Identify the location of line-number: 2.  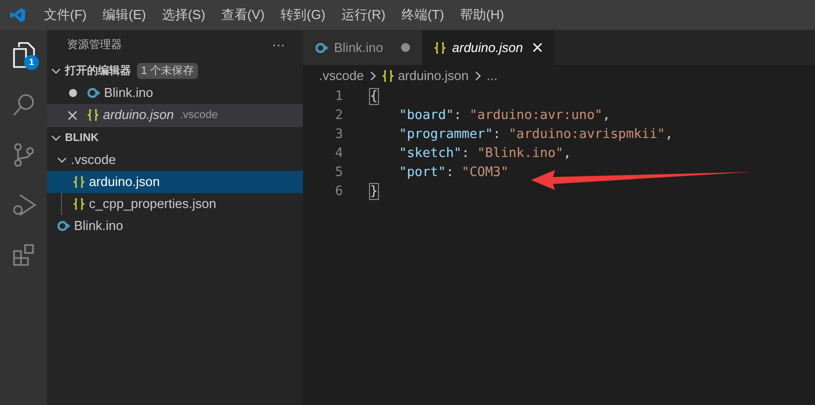
(339, 115).